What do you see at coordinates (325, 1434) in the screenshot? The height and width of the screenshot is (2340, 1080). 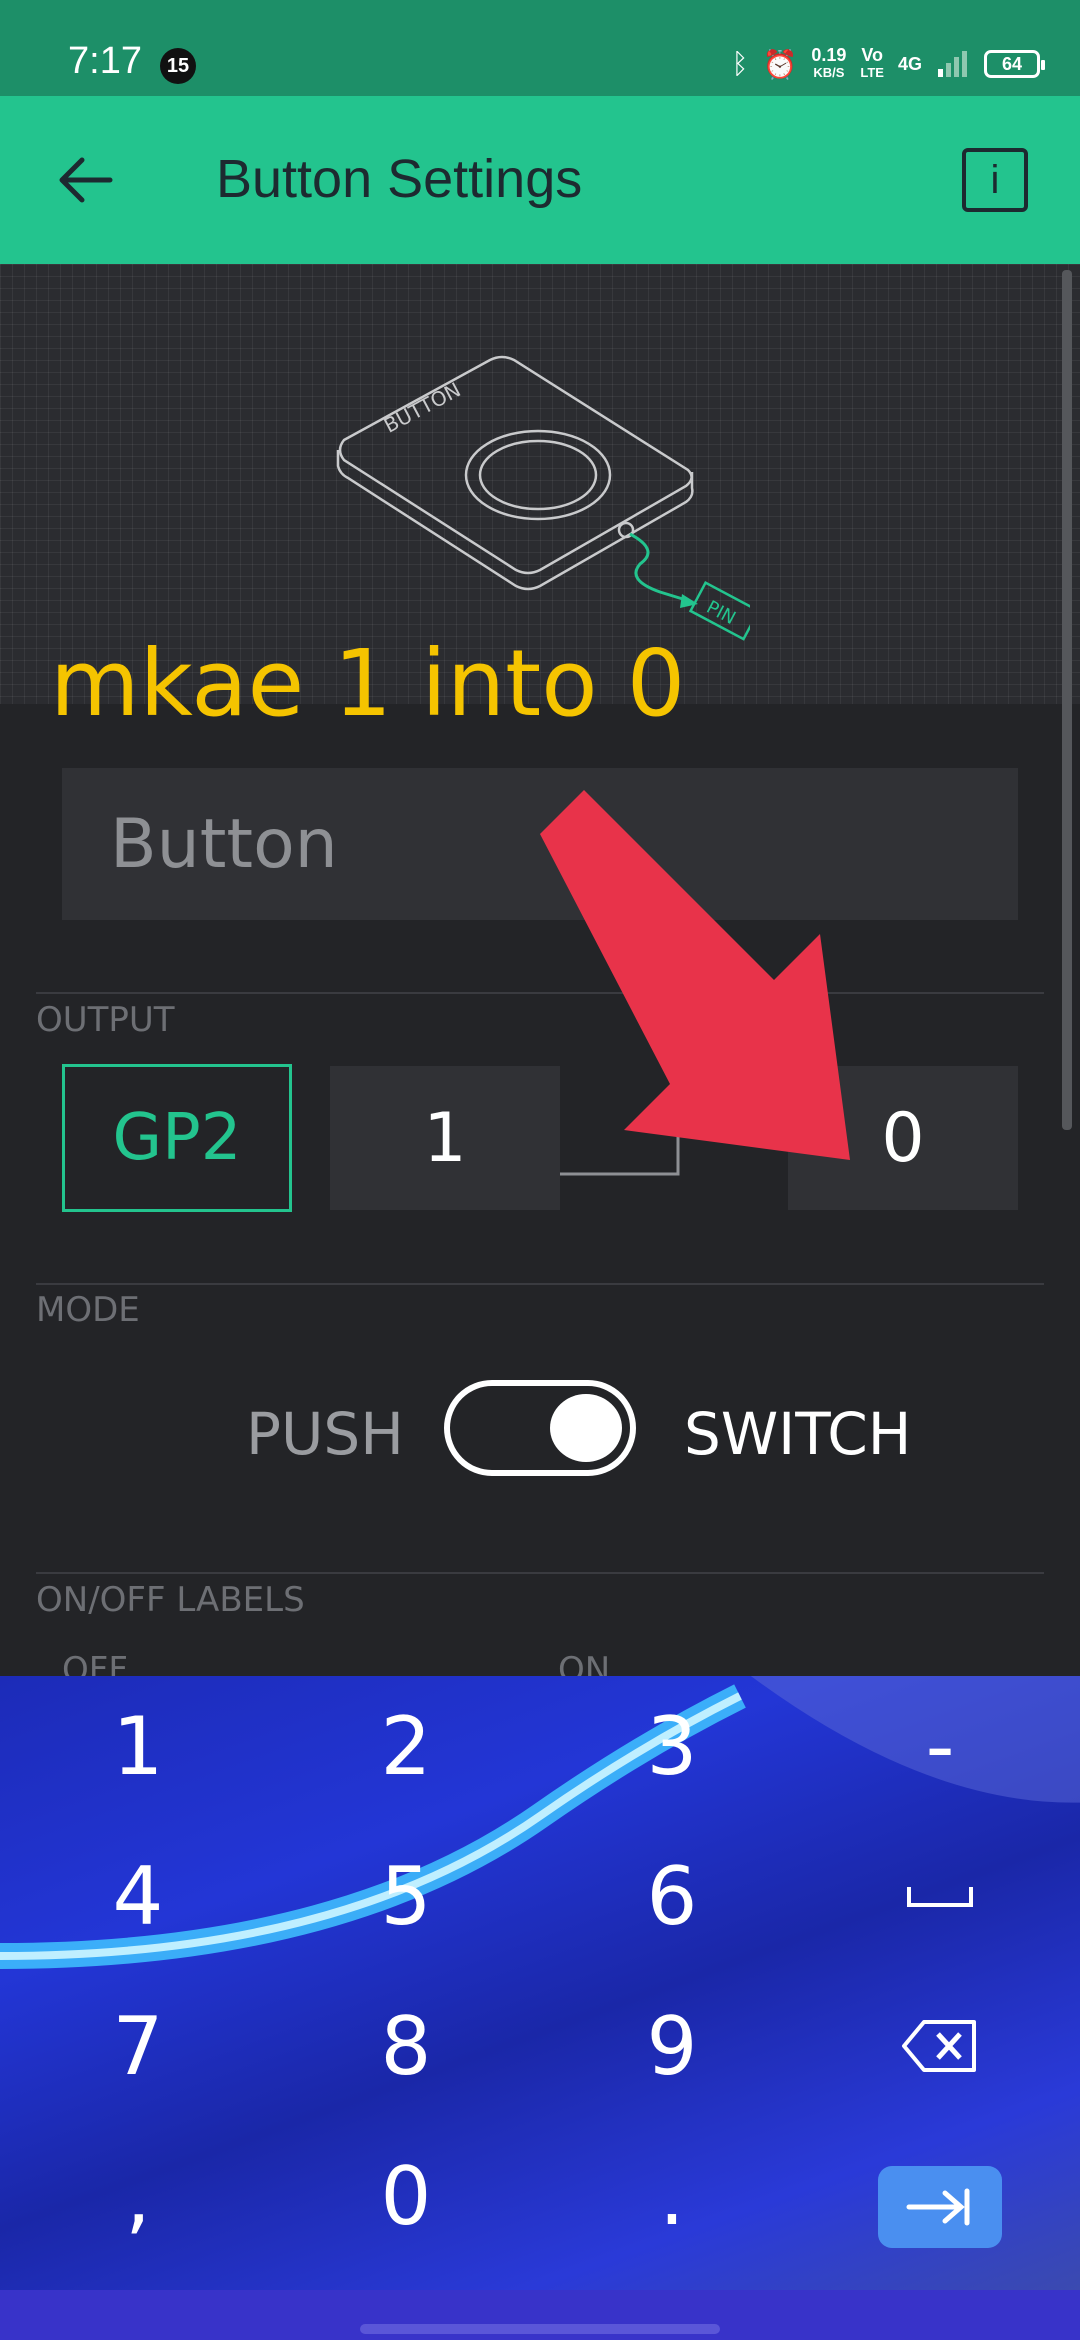 I see `mode-push-label: PUSH` at bounding box center [325, 1434].